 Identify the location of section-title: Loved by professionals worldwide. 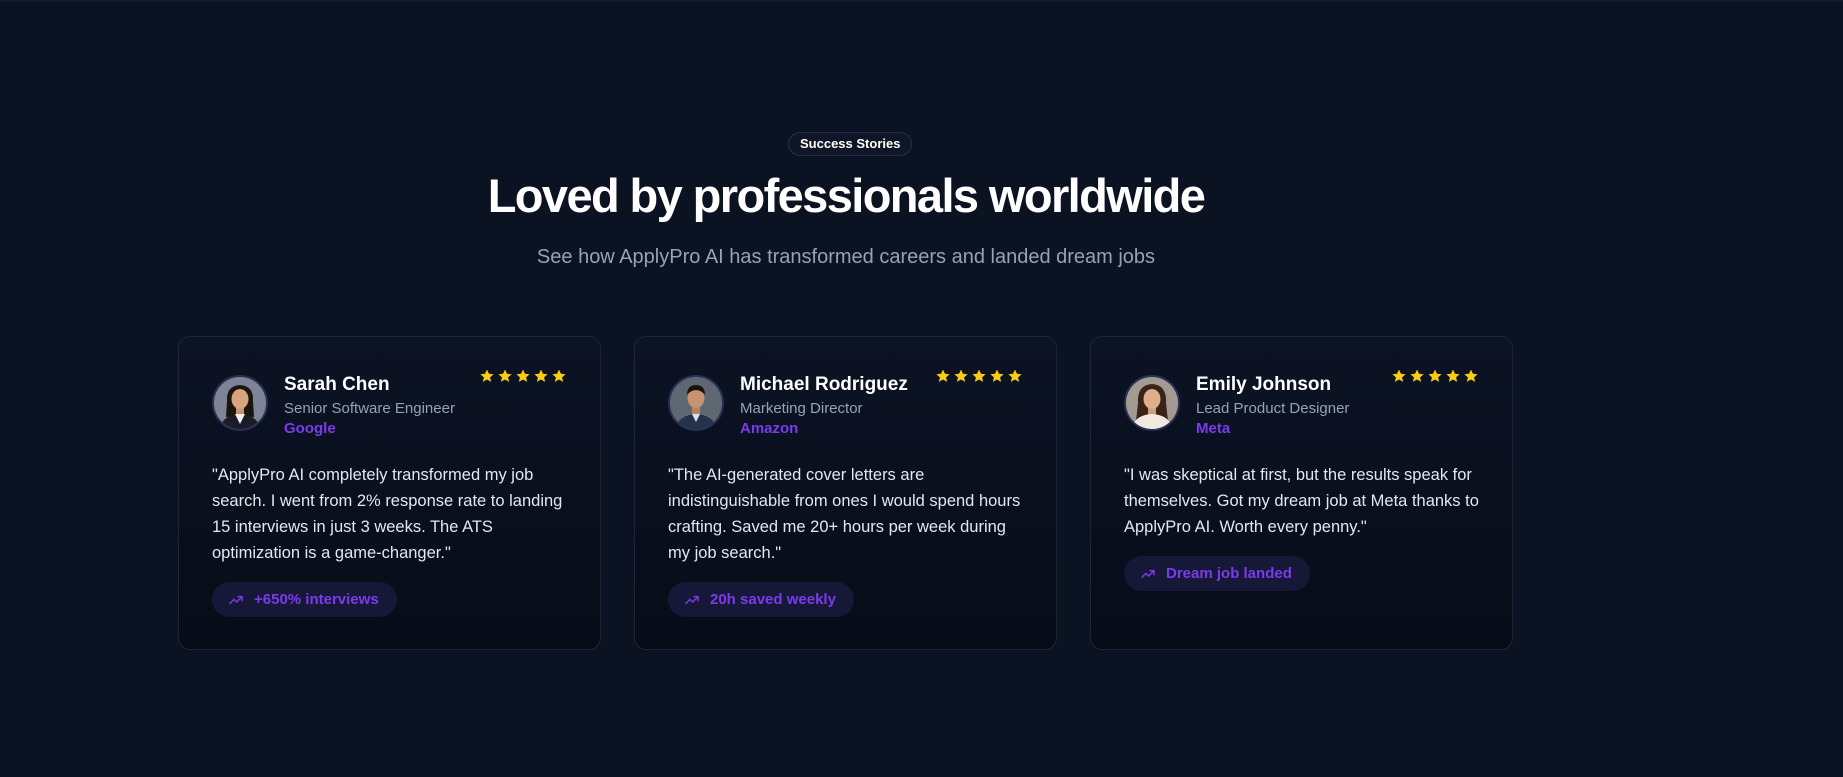
(846, 195).